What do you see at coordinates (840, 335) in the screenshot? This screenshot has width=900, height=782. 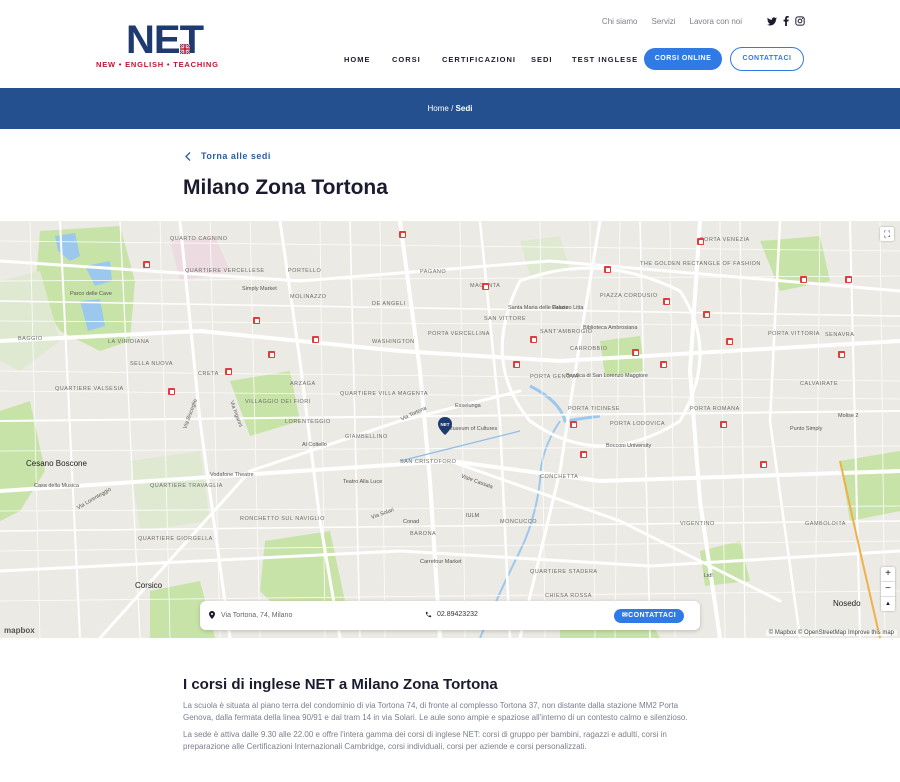 I see `map-label: SENAVRA` at bounding box center [840, 335].